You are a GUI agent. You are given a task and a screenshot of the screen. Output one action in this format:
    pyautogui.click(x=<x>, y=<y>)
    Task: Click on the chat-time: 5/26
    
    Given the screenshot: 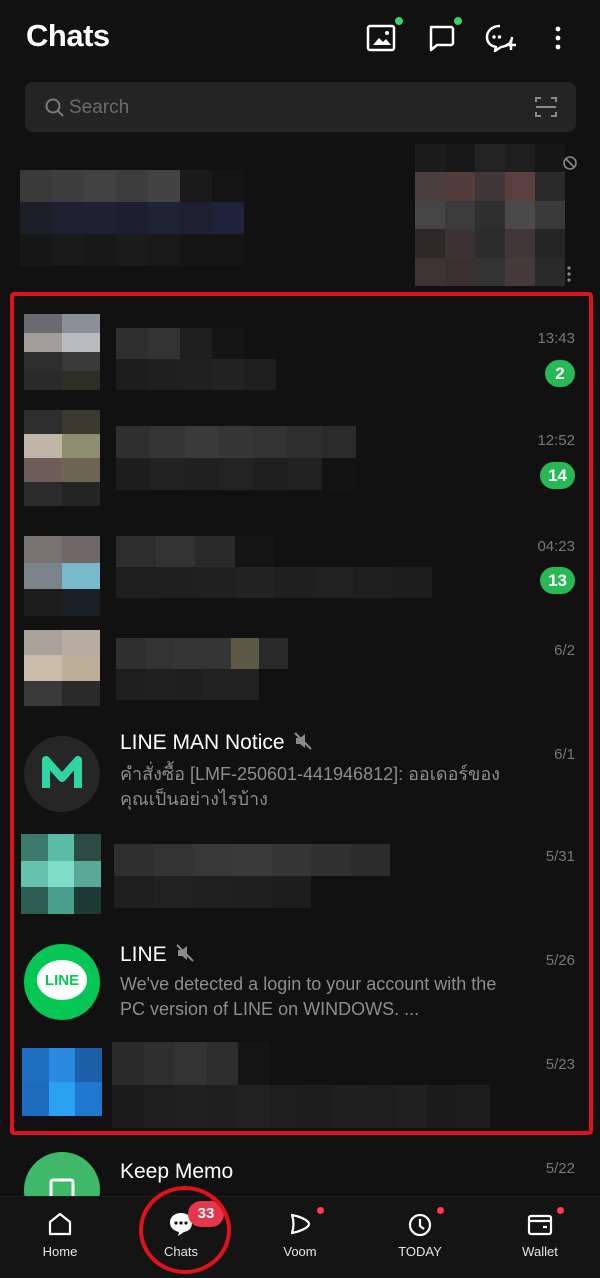 What is the action you would take?
    pyautogui.click(x=560, y=960)
    